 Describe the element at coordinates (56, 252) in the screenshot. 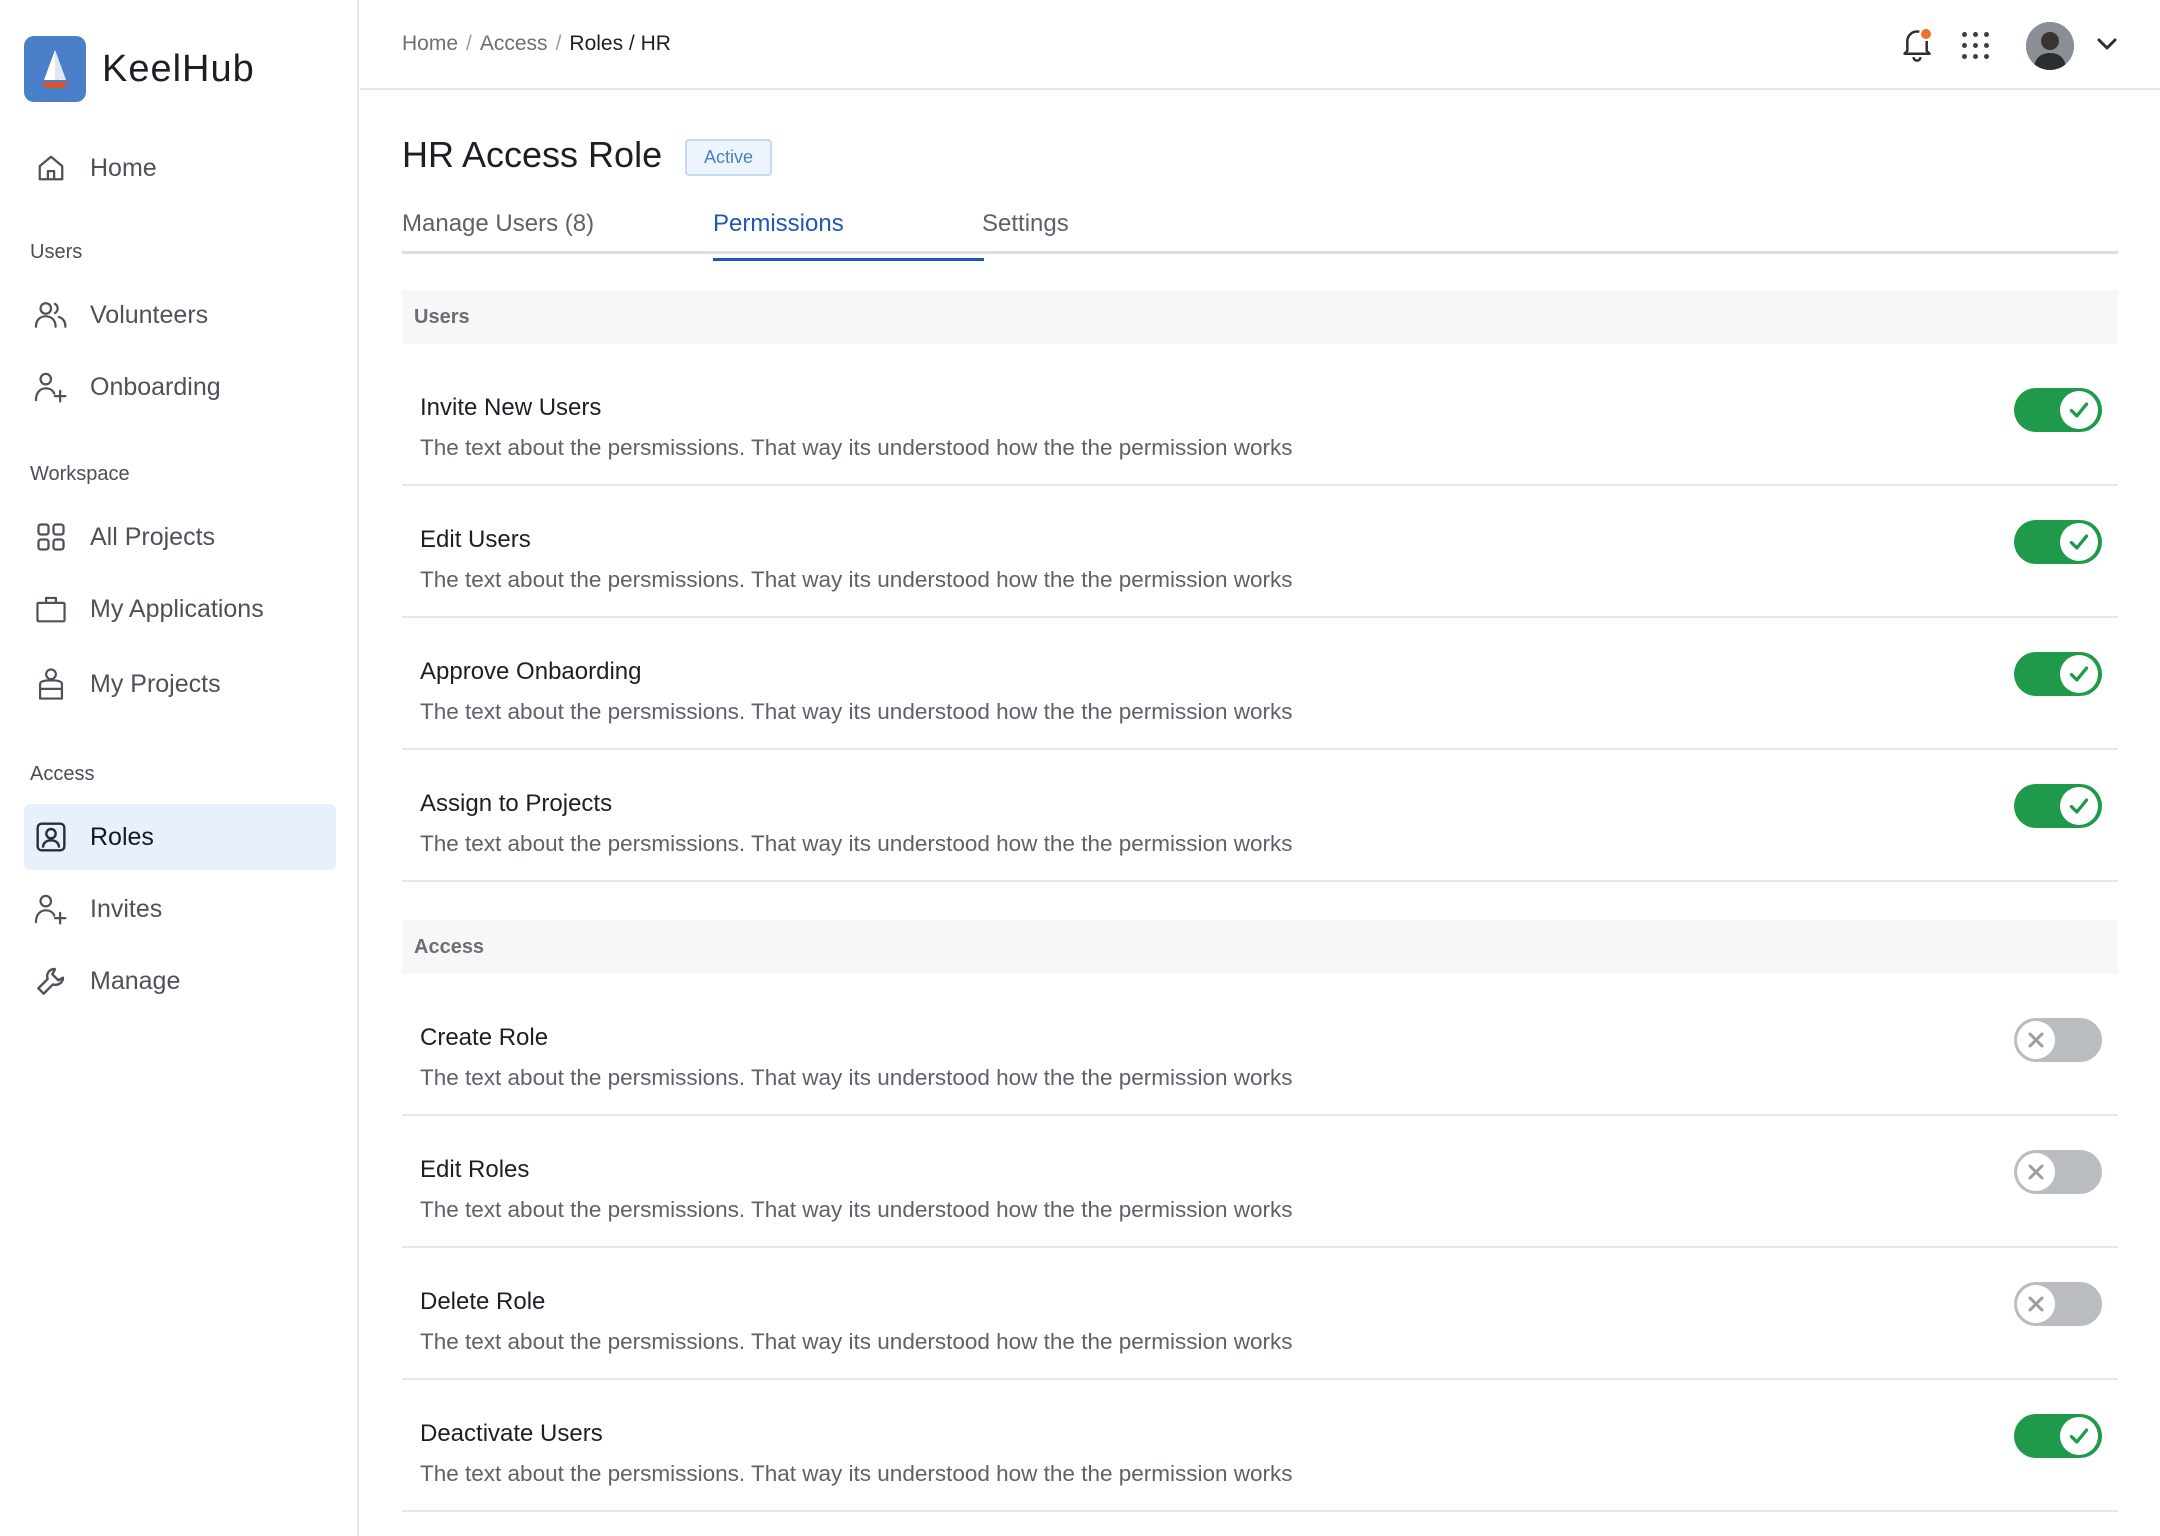

I see `section-title-users: Users` at that location.